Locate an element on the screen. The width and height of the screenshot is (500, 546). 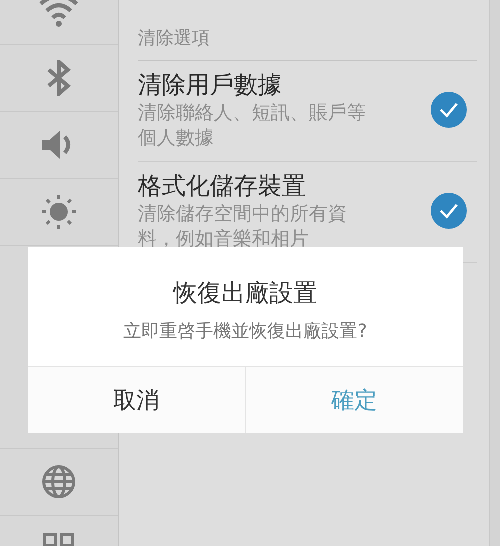
option-description: 清除聯絡人、短訊、賬戶等個人數據 is located at coordinates (252, 126).